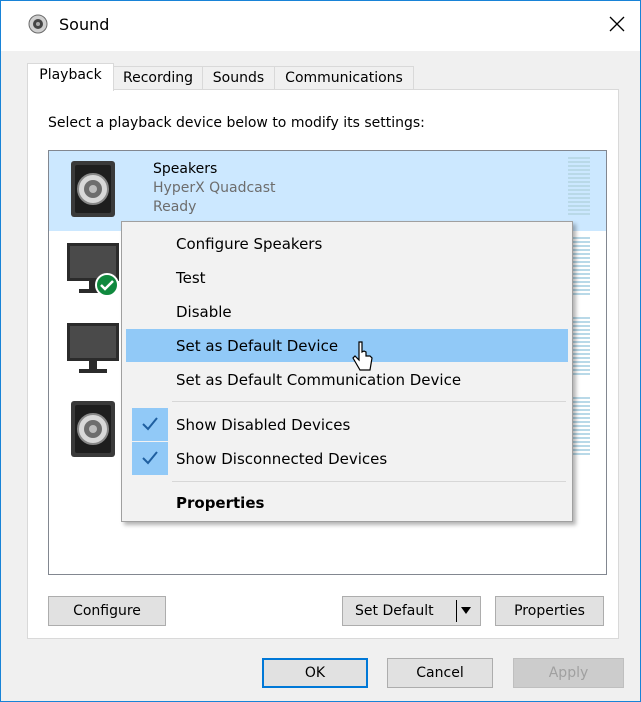 The height and width of the screenshot is (702, 641). Describe the element at coordinates (327, 191) in the screenshot. I see `device-item-speakers: Speakers HyperX Quadcast Ready` at that location.